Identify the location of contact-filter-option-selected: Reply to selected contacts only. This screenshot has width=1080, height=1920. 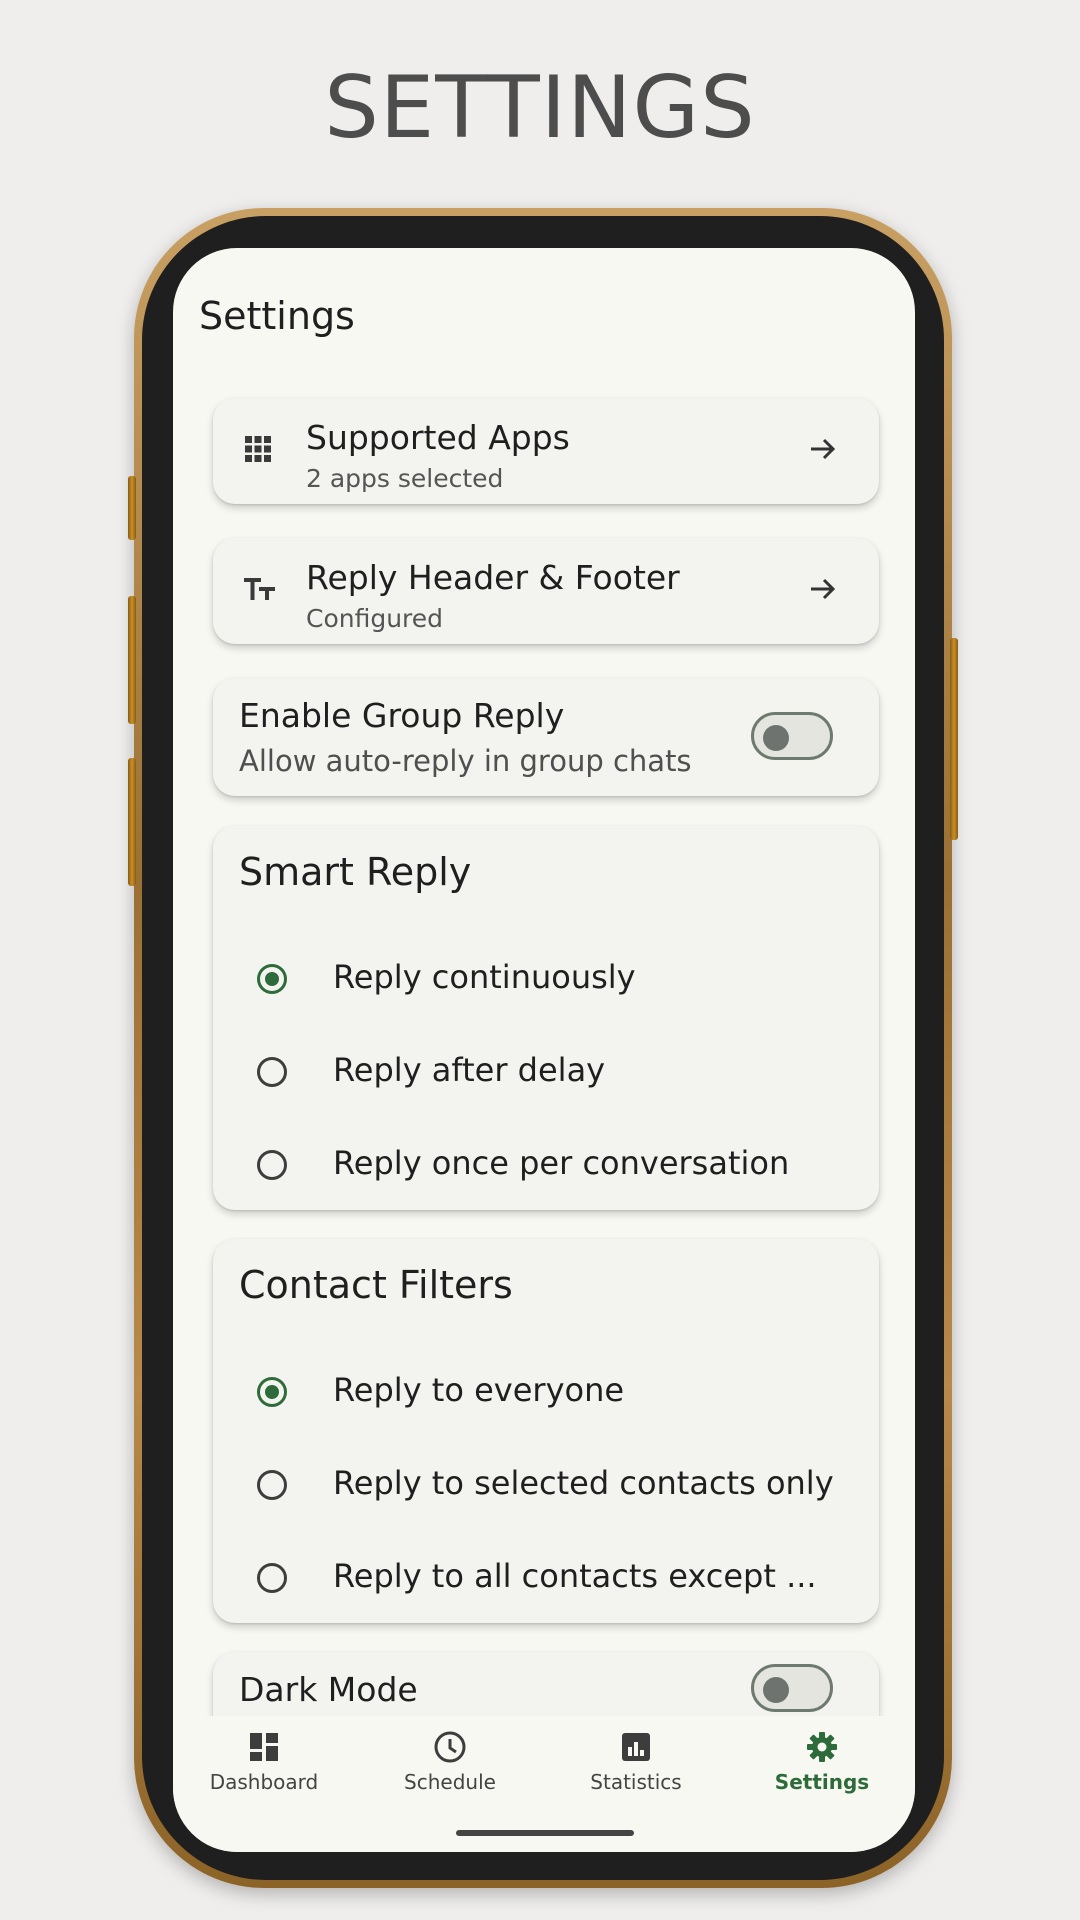
(546, 1486).